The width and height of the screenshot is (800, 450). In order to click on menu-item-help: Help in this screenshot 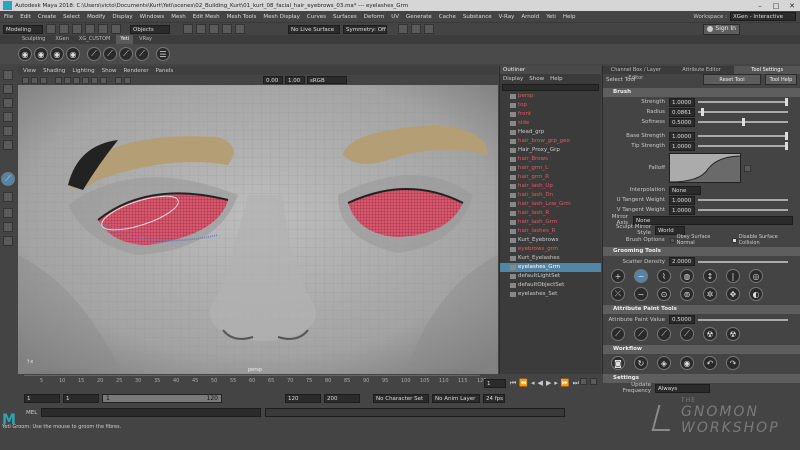, I will do `click(569, 17)`.